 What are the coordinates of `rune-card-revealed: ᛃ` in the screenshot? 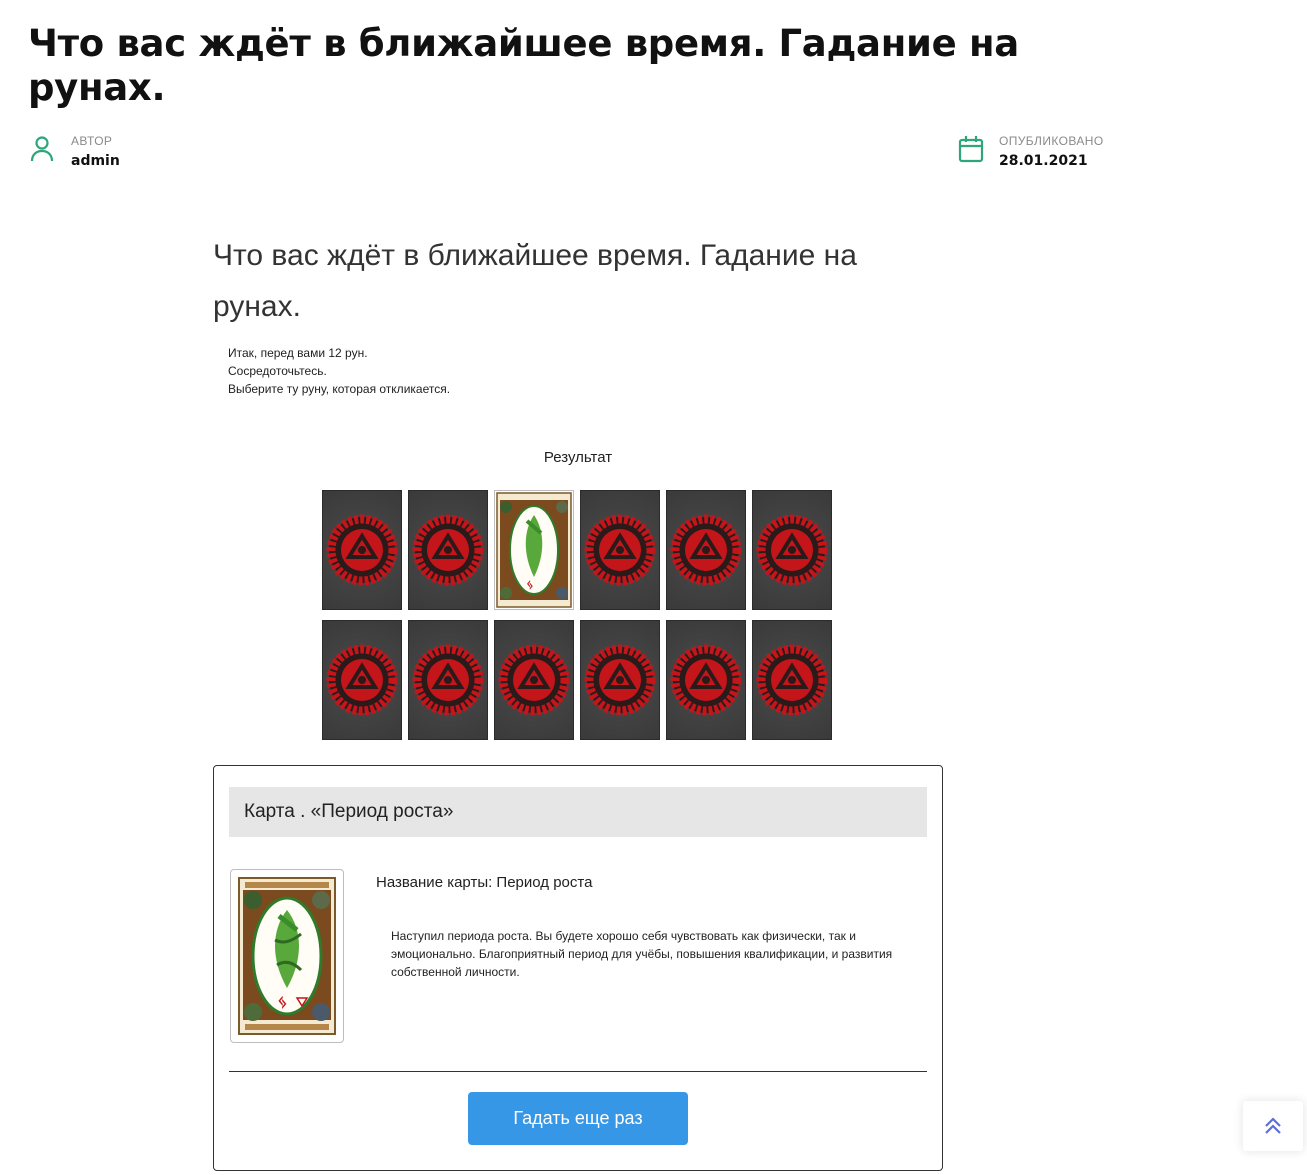 It's located at (534, 550).